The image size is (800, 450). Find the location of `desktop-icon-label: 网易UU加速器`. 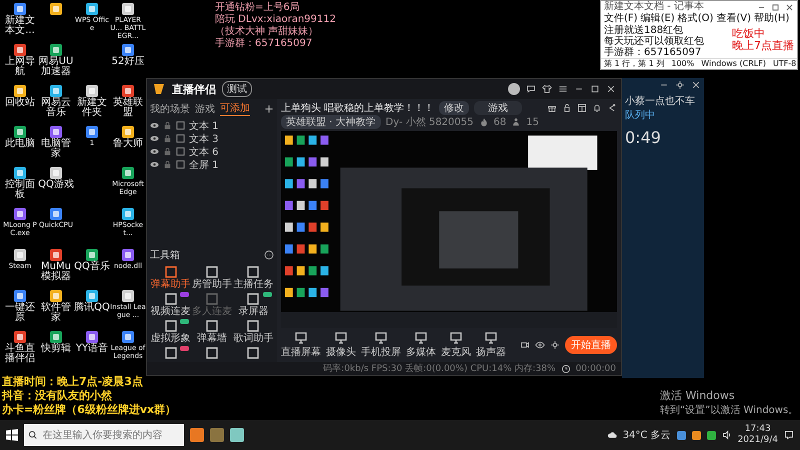

desktop-icon-label: 网易UU加速器 is located at coordinates (56, 67).